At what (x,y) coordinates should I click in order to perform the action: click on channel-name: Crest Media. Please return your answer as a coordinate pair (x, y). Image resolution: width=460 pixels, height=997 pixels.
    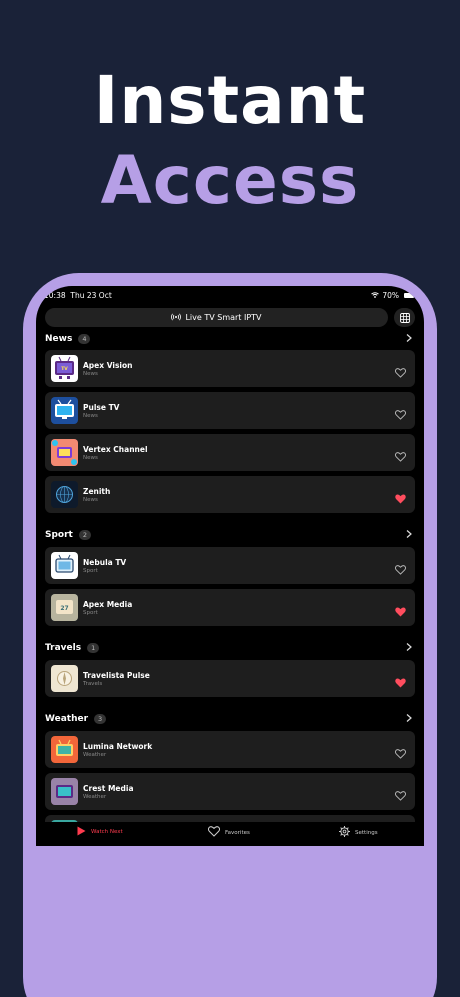
    Looking at the image, I should click on (108, 788).